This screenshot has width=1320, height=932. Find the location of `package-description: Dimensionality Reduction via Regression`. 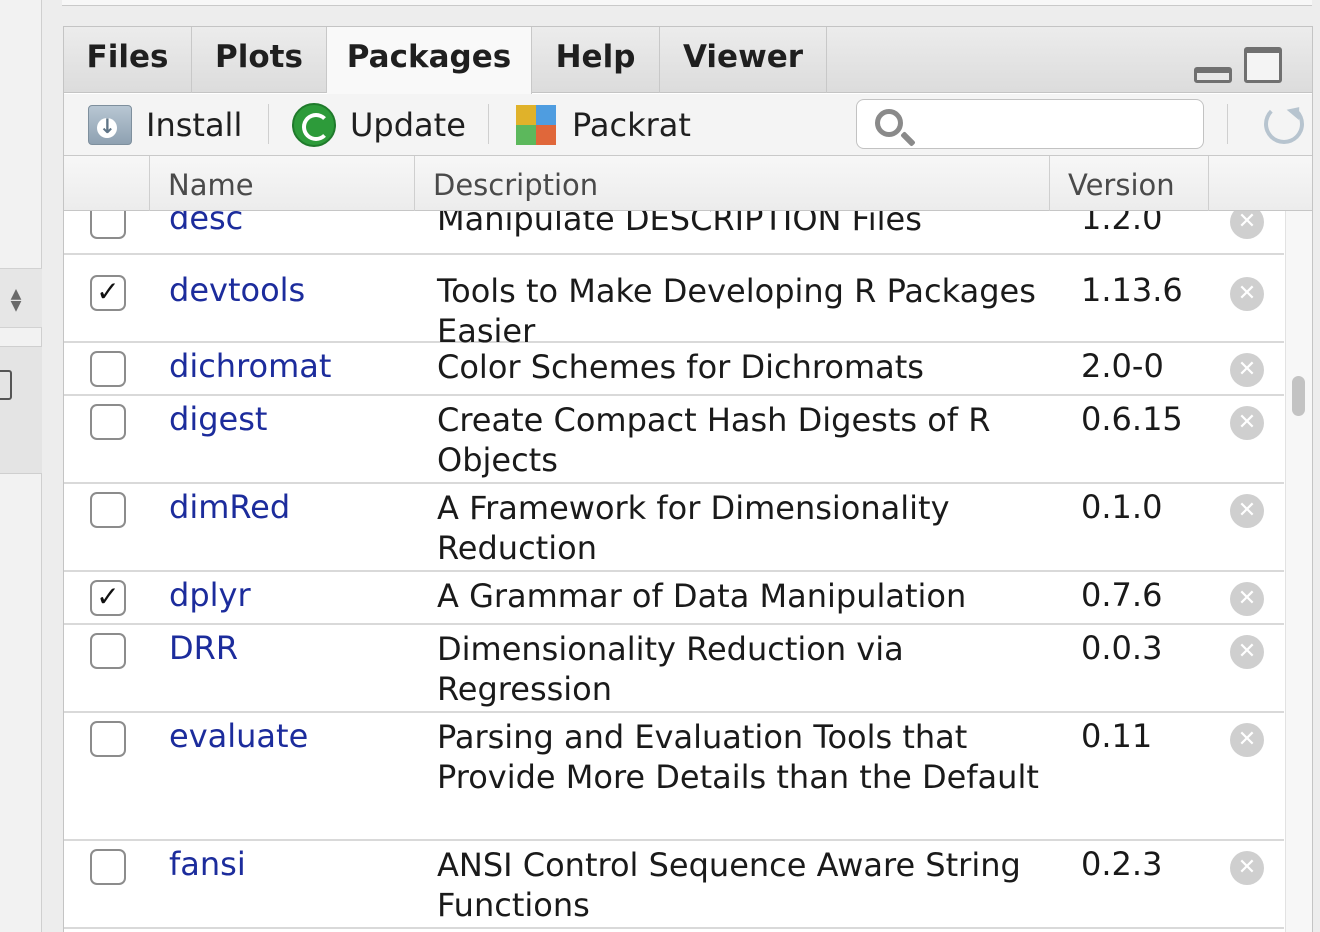

package-description: Dimensionality Reduction via Regression is located at coordinates (670, 669).